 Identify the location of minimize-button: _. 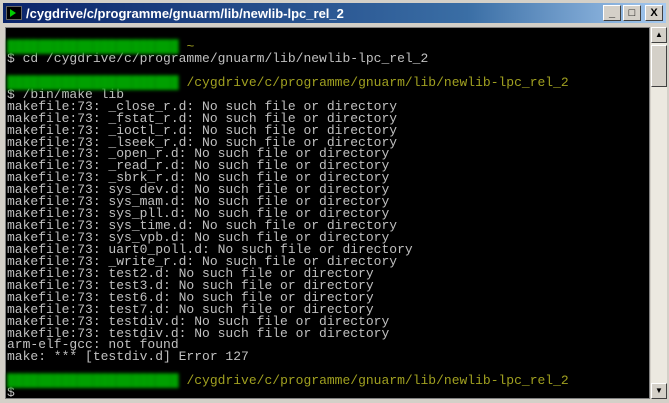
(612, 13).